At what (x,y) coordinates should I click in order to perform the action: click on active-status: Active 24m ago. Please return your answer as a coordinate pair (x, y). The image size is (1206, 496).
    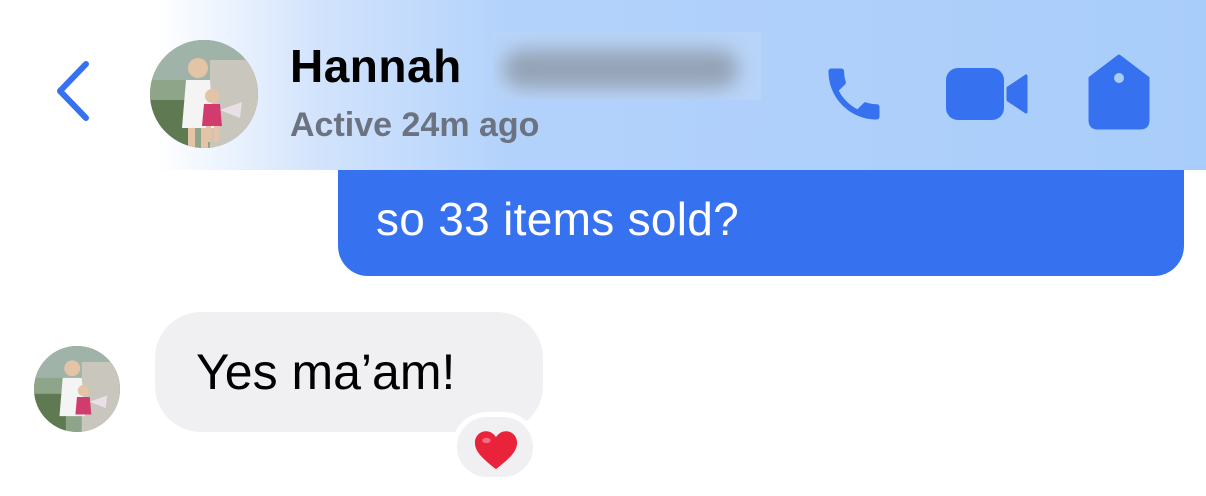
    Looking at the image, I should click on (415, 125).